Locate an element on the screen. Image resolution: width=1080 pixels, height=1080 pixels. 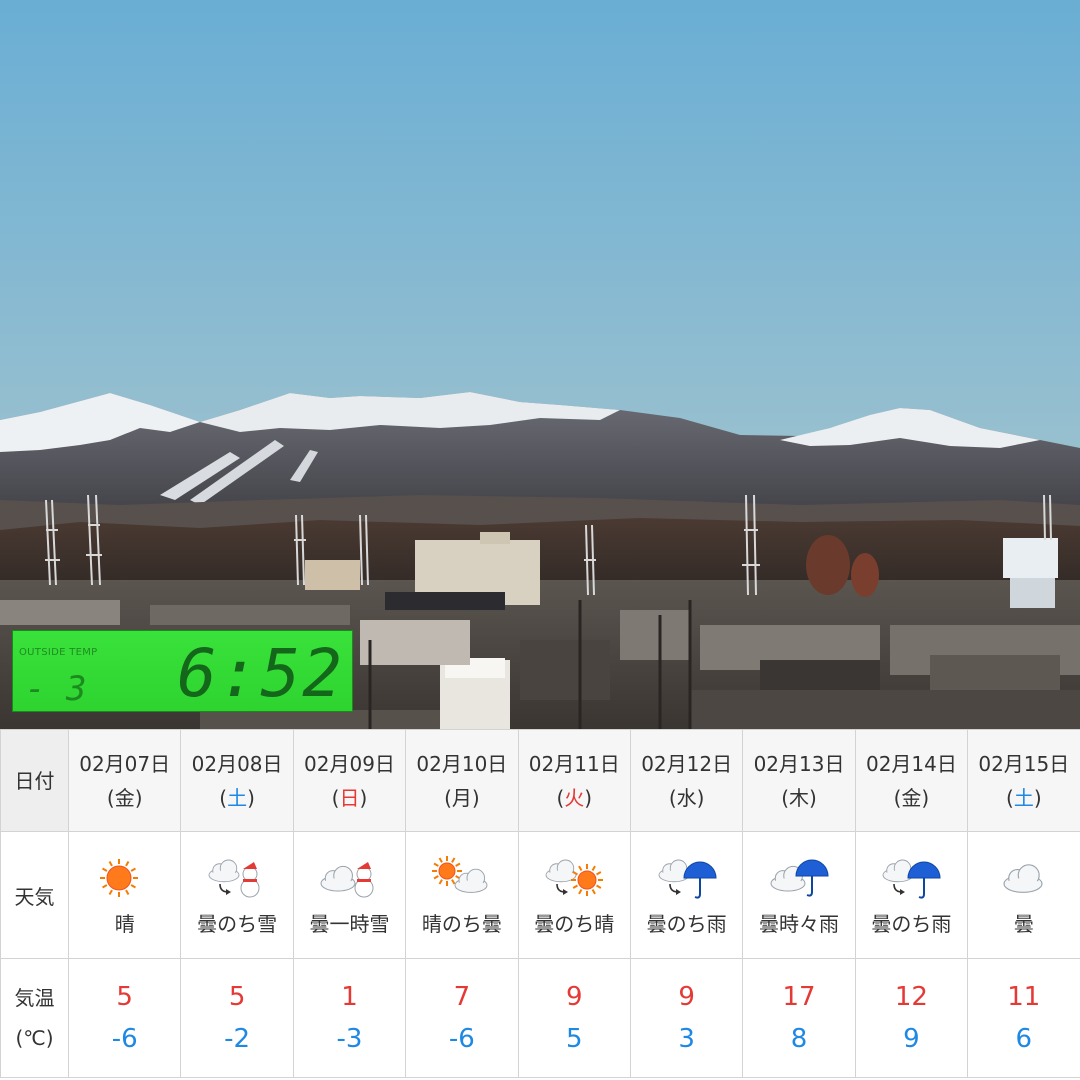
date-text: 02月09日 is located at coordinates (349, 763).